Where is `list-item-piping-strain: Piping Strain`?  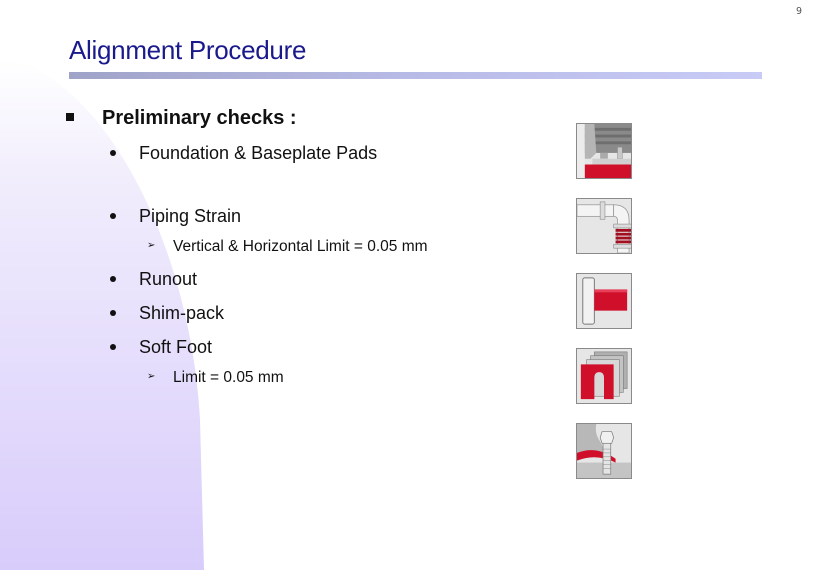 list-item-piping-strain: Piping Strain is located at coordinates (175, 216).